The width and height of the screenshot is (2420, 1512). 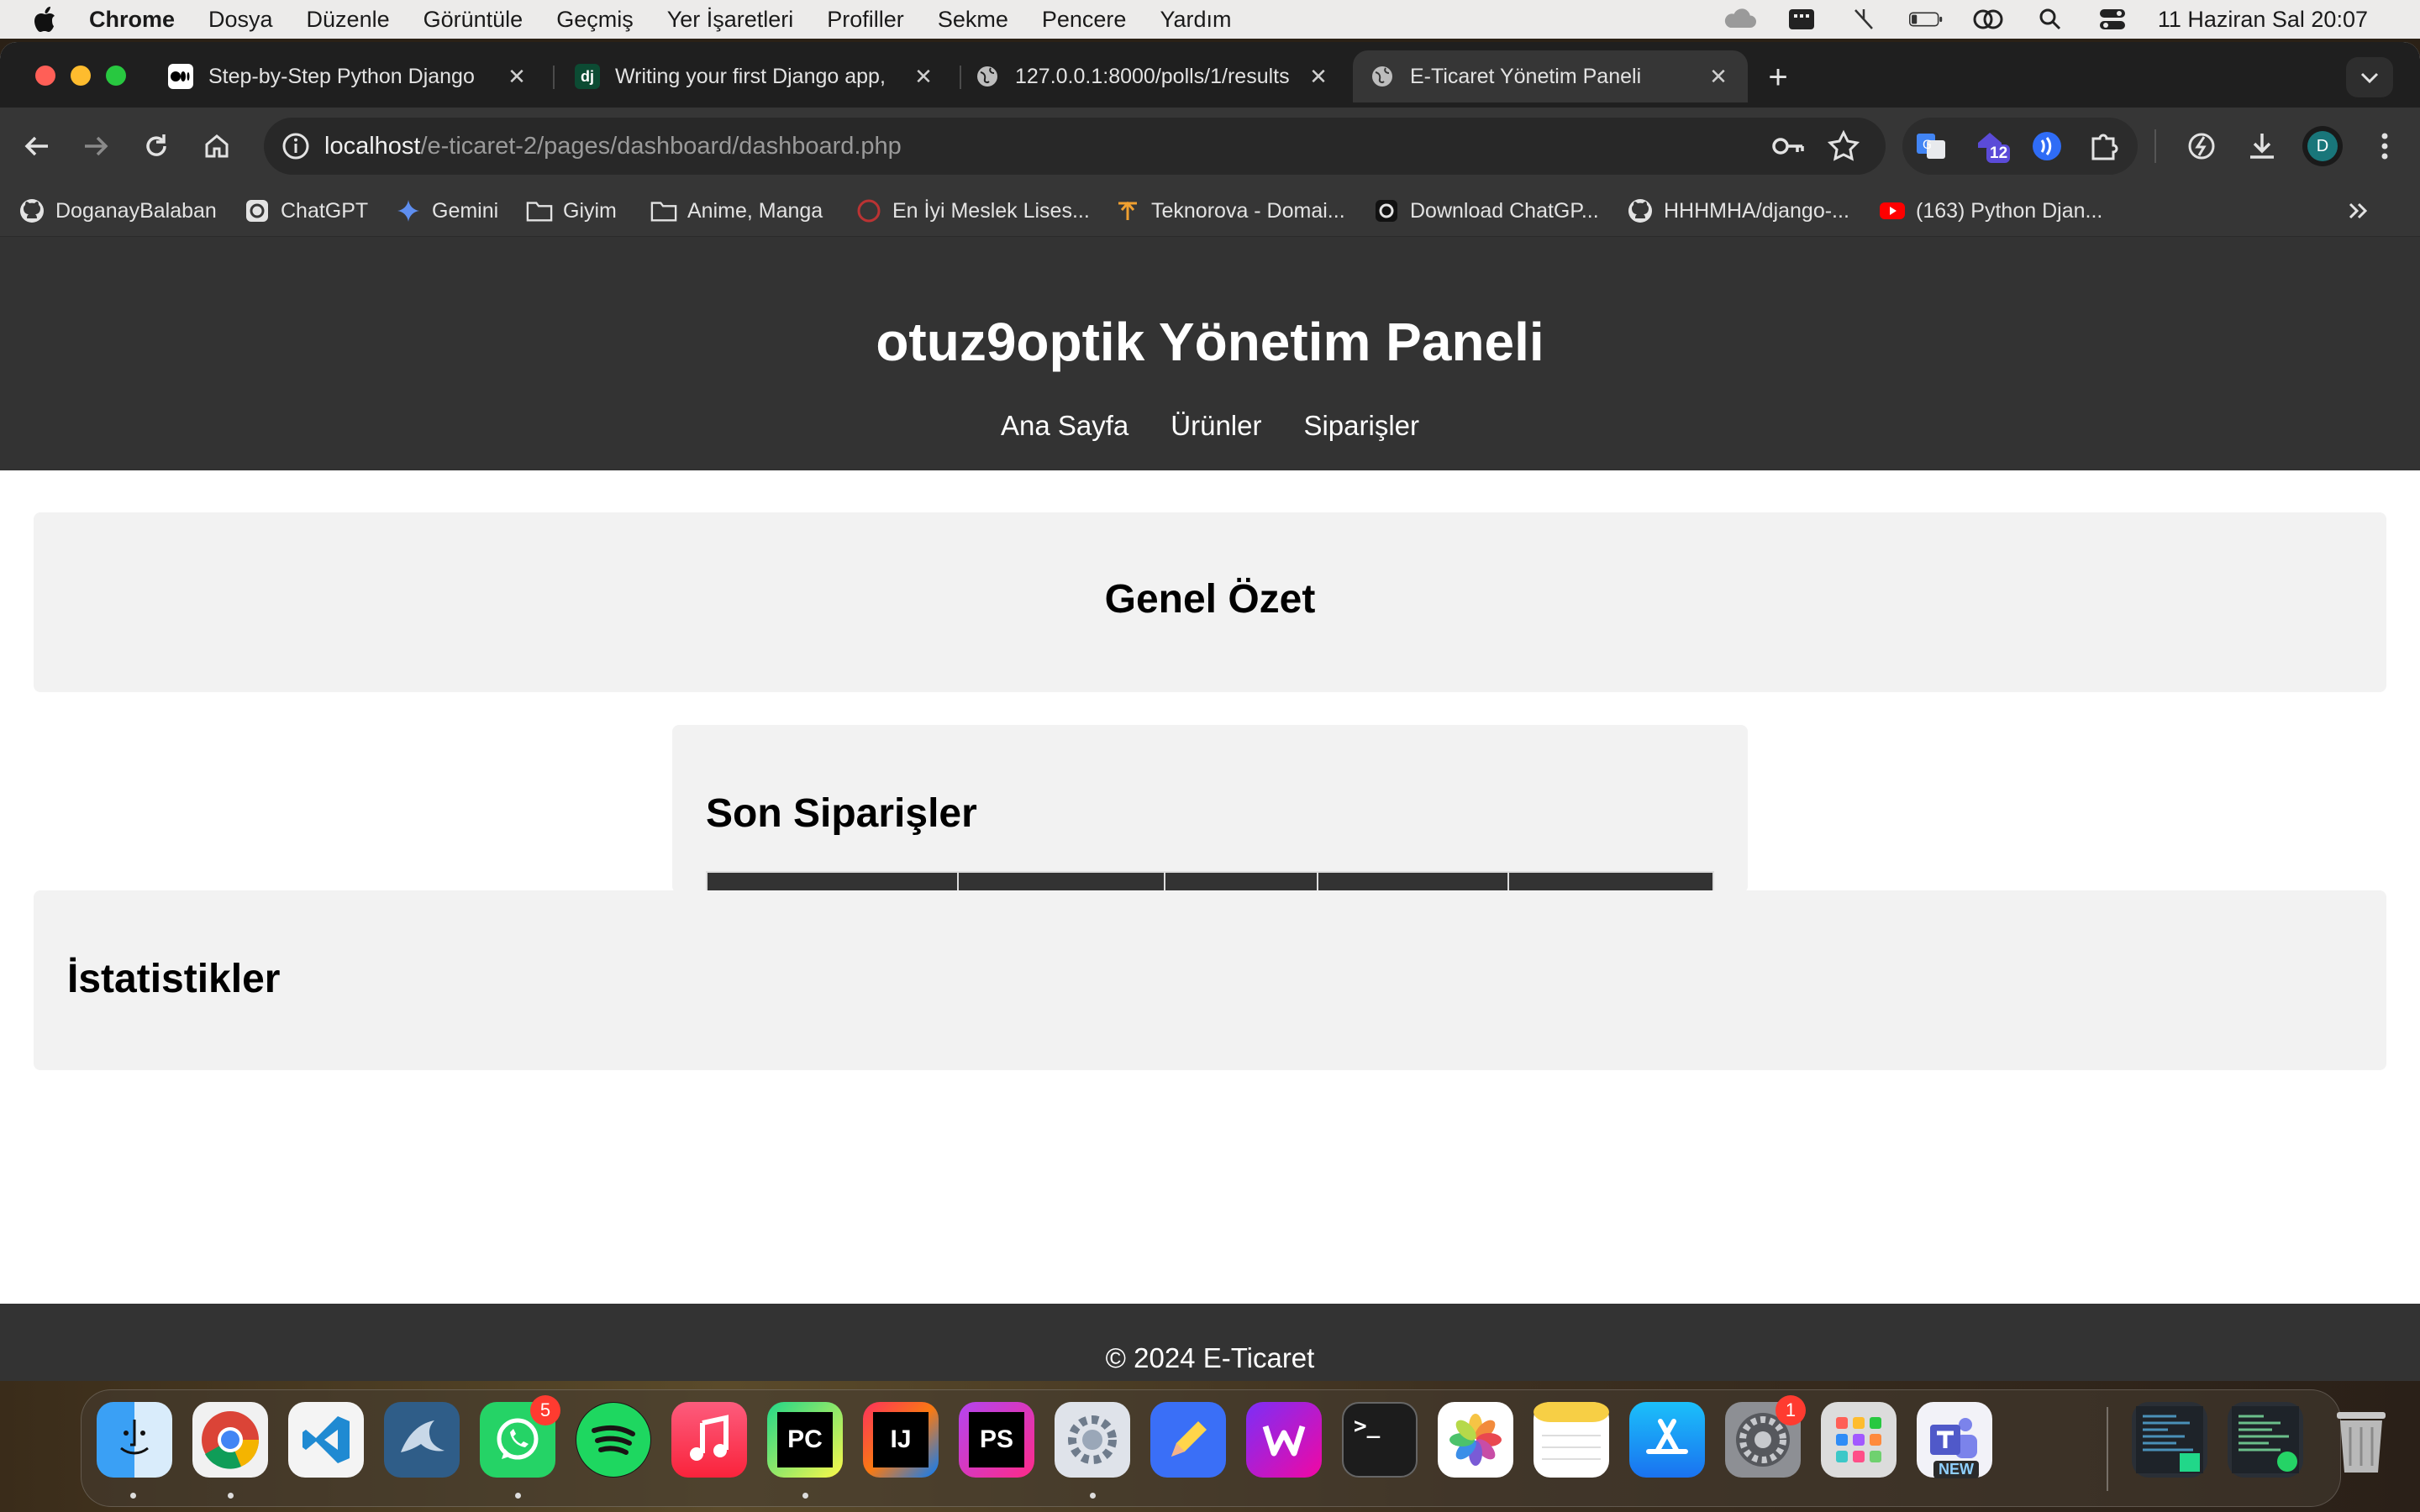 What do you see at coordinates (116, 76) in the screenshot?
I see `fullscreen-window-button` at bounding box center [116, 76].